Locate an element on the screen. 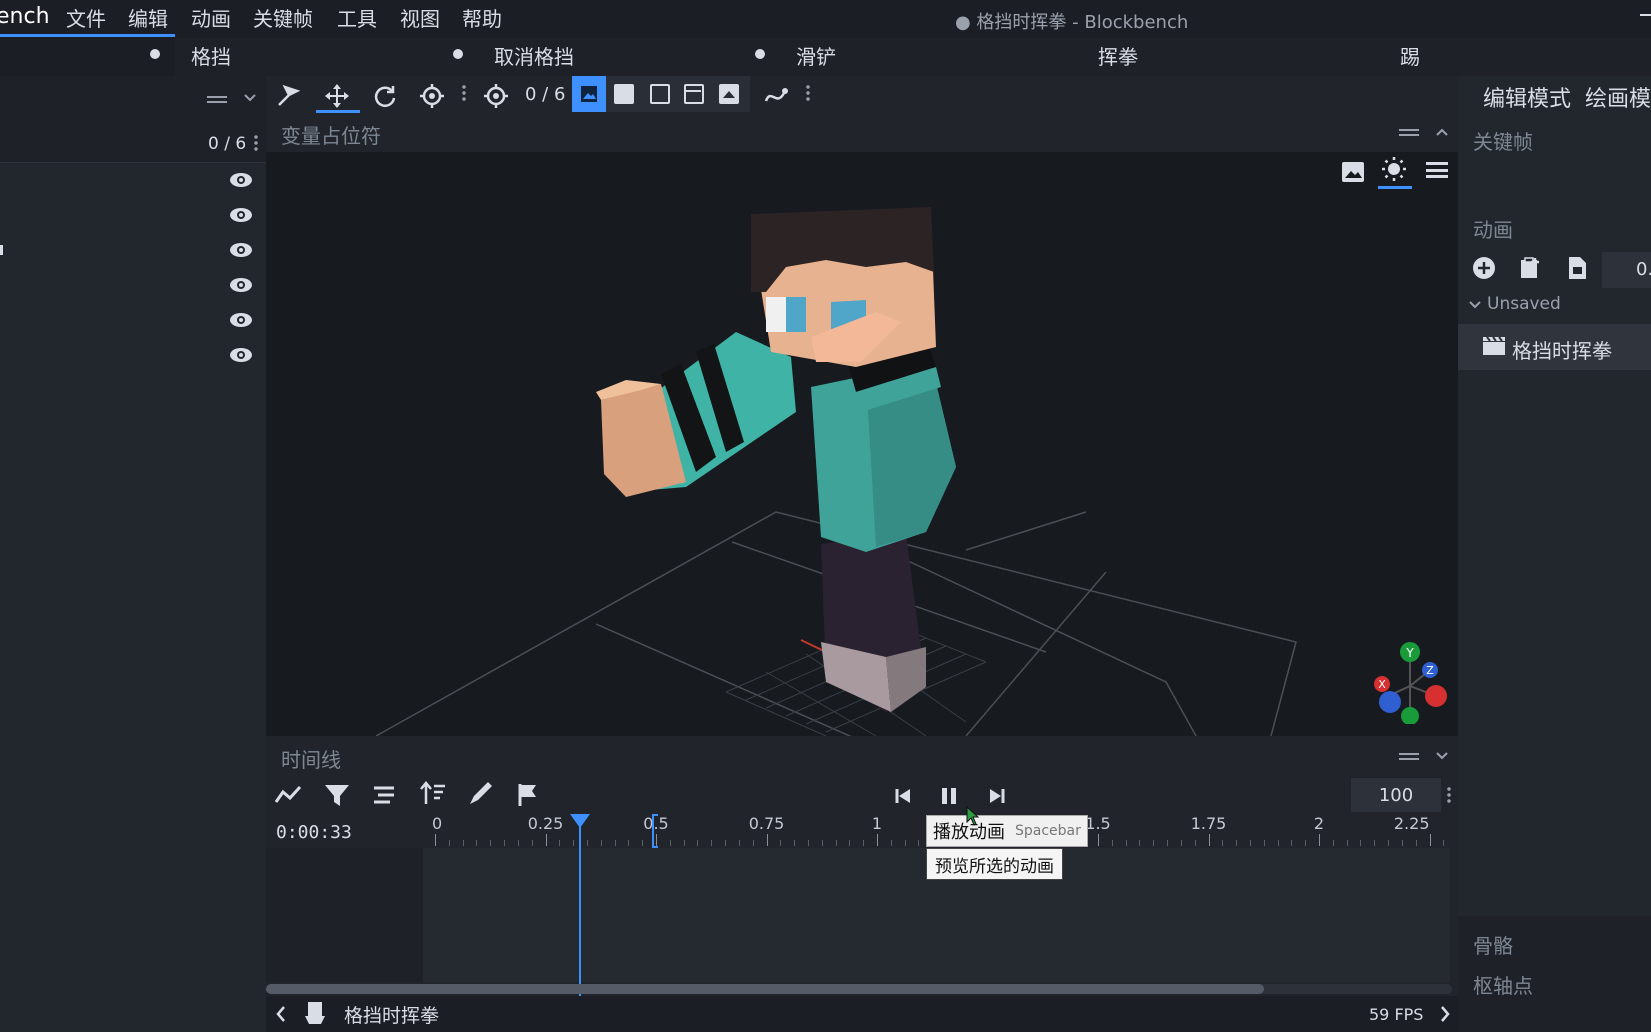  menu-file: 文件 is located at coordinates (86, 19).